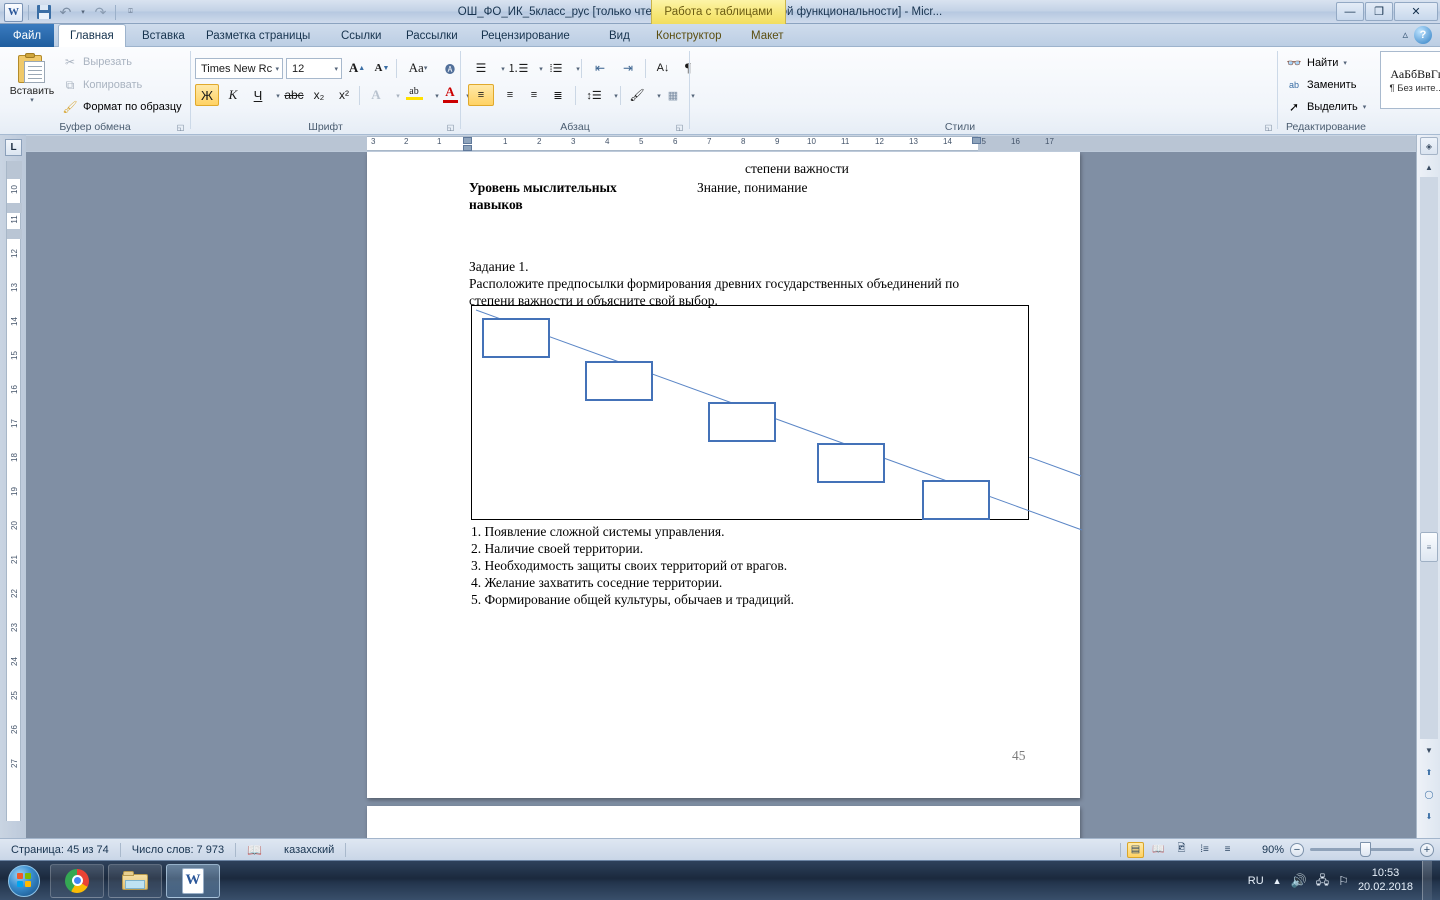  I want to click on tab-mailings: Рассылки, so click(432, 35).